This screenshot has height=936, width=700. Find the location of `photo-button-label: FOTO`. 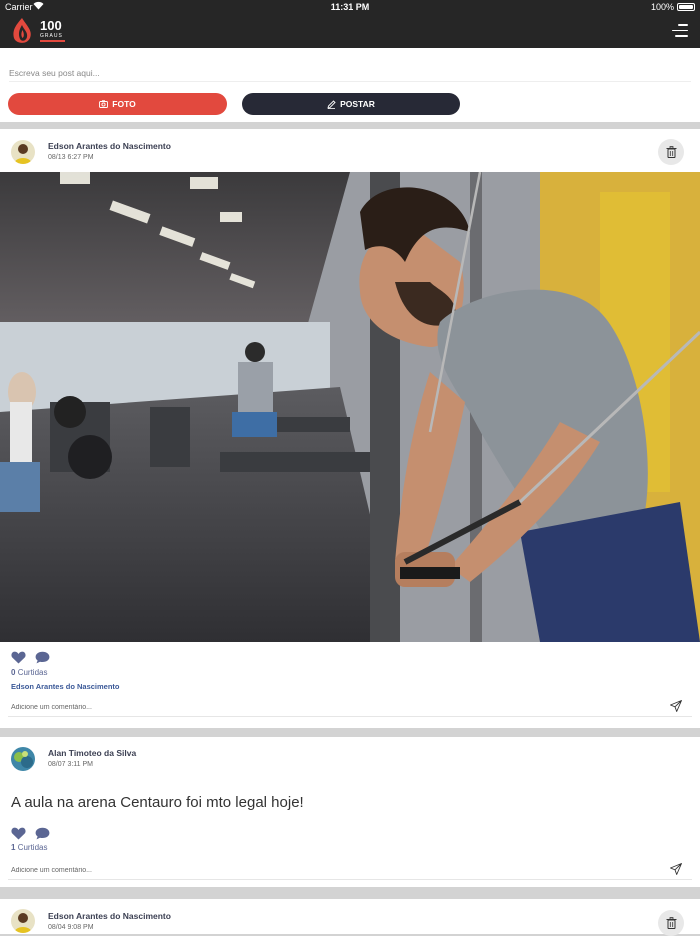

photo-button-label: FOTO is located at coordinates (124, 104).